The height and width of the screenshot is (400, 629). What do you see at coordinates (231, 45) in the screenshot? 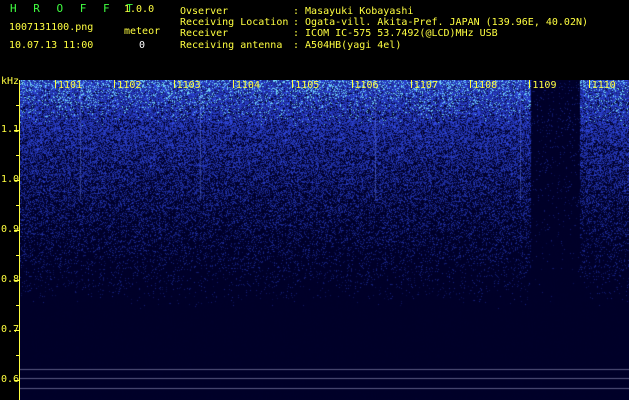
I see `info-label-antenna: Receiving antenna` at bounding box center [231, 45].